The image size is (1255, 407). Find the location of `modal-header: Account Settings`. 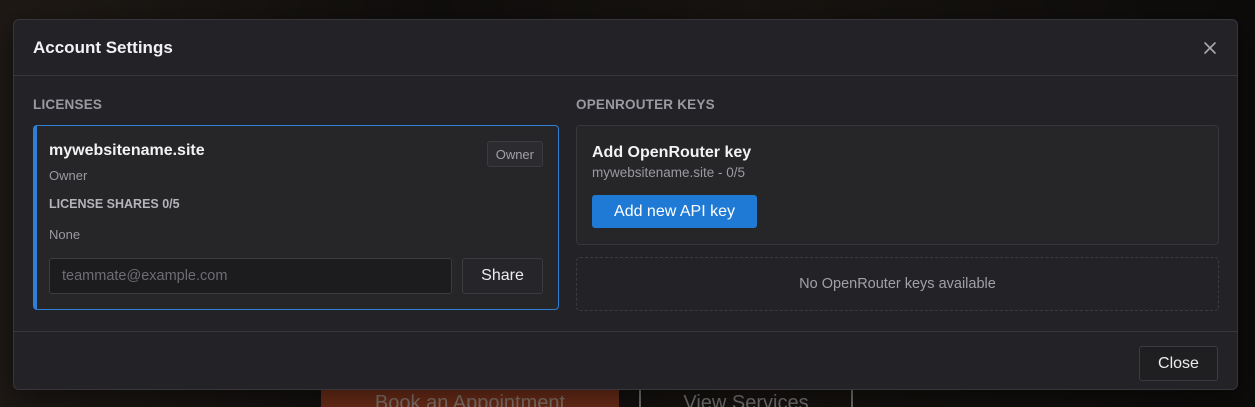

modal-header: Account Settings is located at coordinates (625, 48).